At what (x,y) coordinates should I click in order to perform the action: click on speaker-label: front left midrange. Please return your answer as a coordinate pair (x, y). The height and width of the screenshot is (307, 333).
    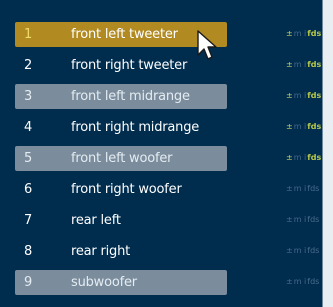
    Looking at the image, I should click on (130, 96).